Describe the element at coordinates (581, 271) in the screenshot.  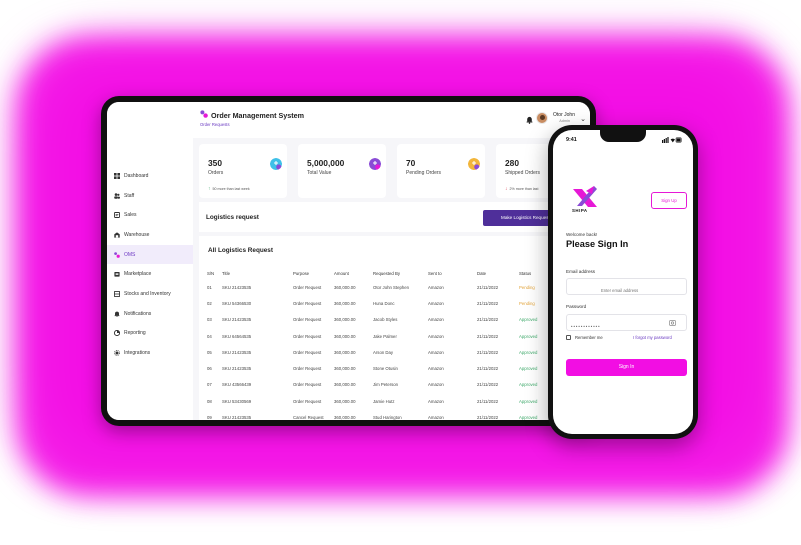
I see `email-label: Email address` at that location.